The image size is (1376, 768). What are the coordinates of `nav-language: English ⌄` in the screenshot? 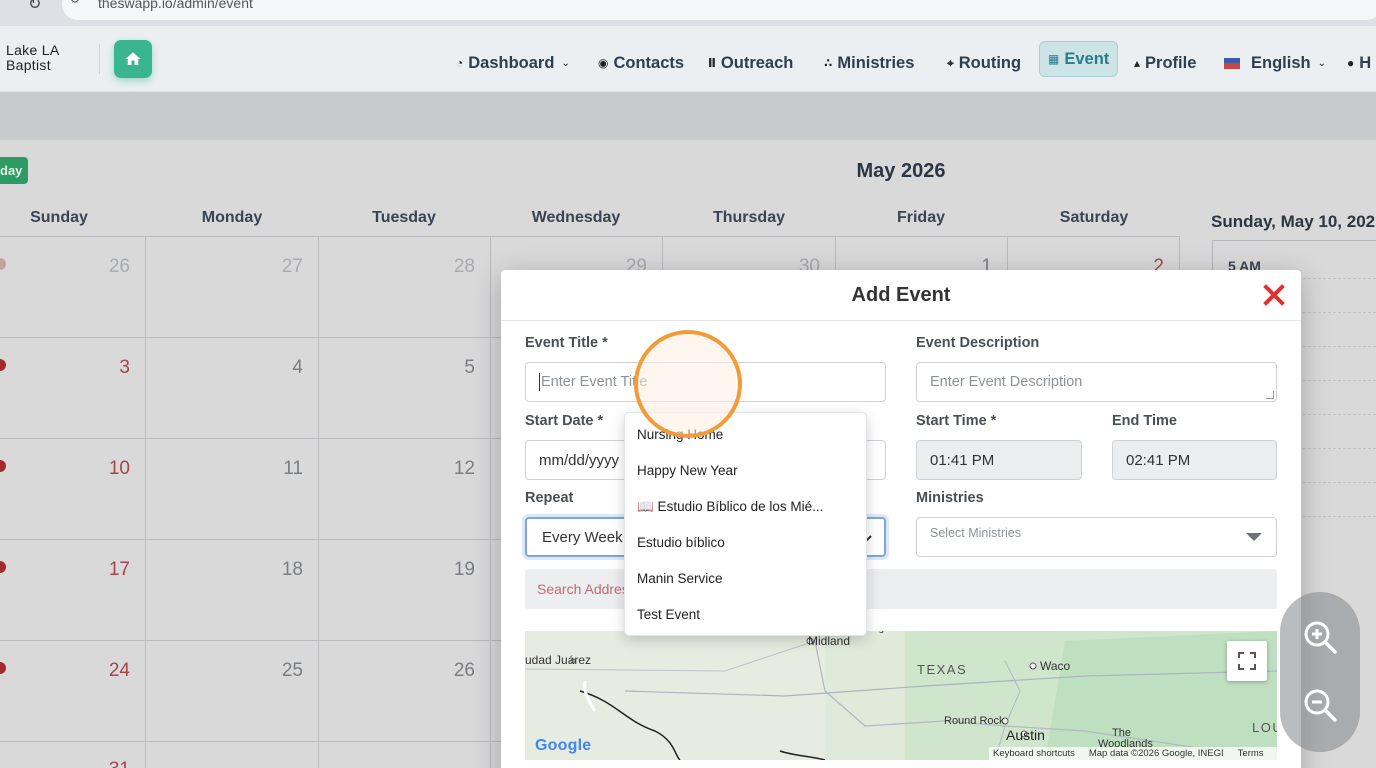 It's located at (1275, 63).